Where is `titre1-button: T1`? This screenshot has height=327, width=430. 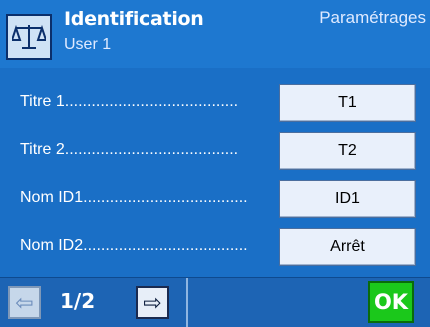 titre1-button: T1 is located at coordinates (347, 103).